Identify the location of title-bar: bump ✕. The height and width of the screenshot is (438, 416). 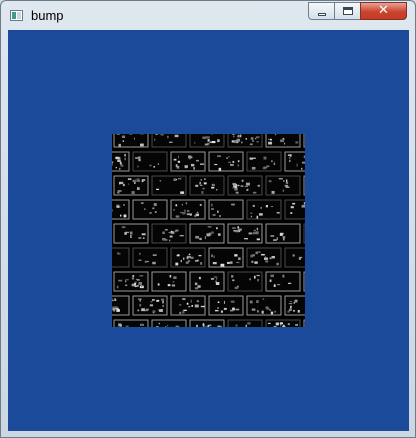
(208, 15).